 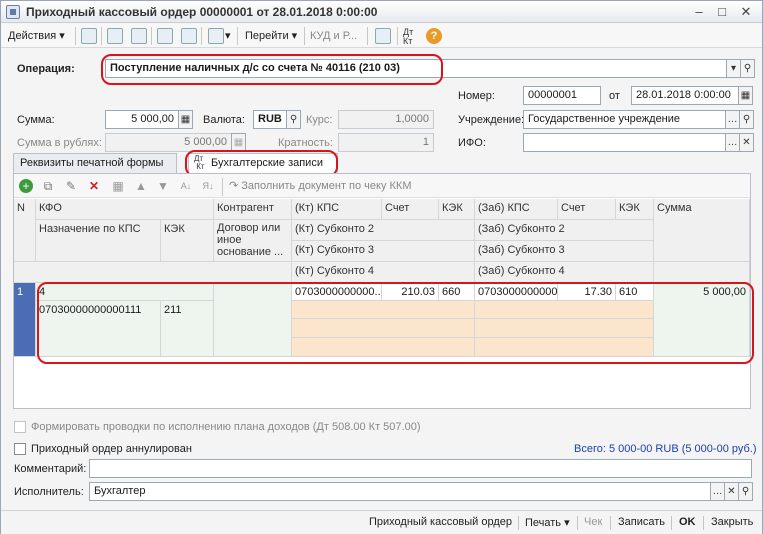 What do you see at coordinates (208, 186) in the screenshot?
I see `sort-desc-icon: Я↓` at bounding box center [208, 186].